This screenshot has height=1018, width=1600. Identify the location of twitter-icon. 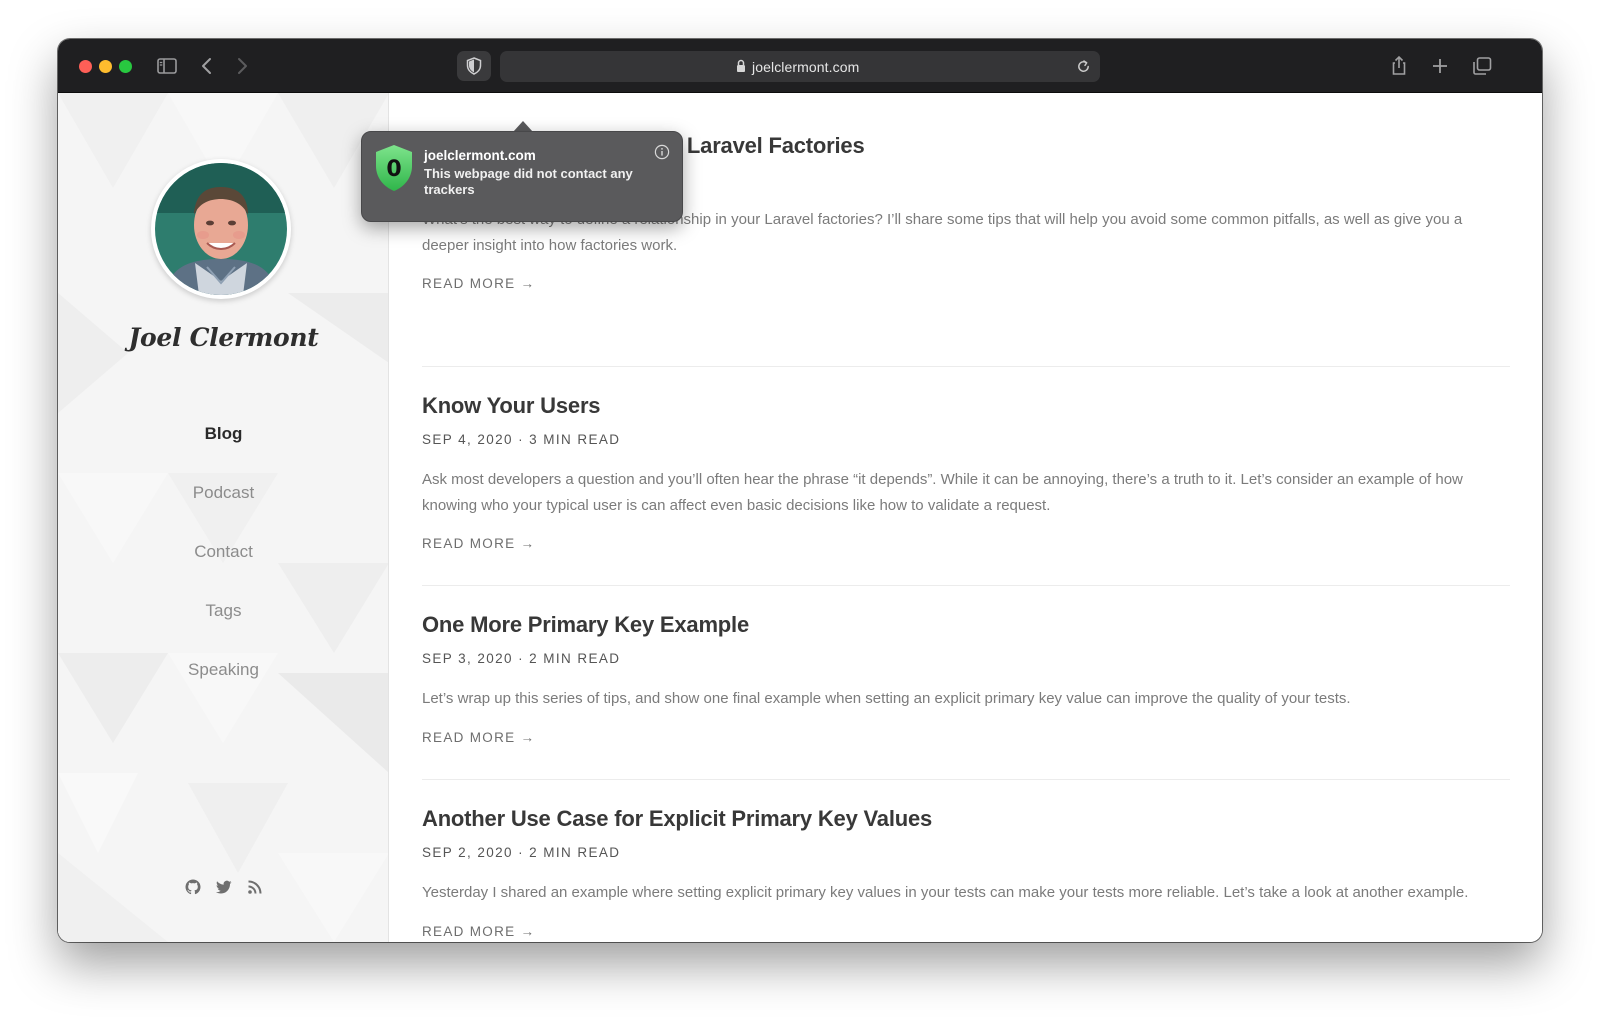
(223, 887).